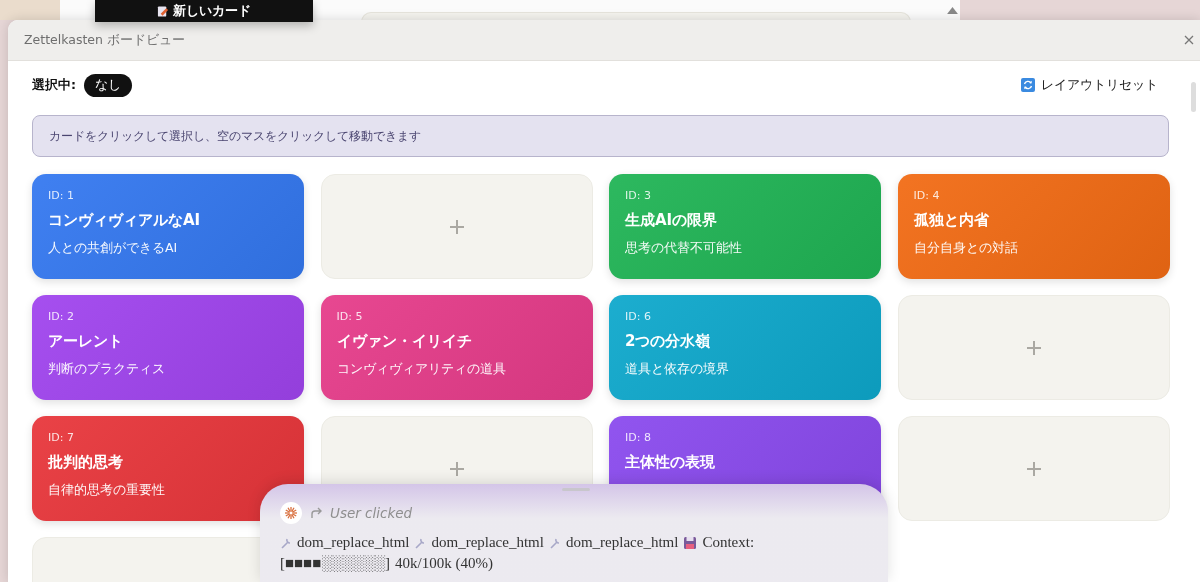 This screenshot has height=582, width=1200. What do you see at coordinates (670, 462) in the screenshot?
I see `card-title: 主体性の表現` at bounding box center [670, 462].